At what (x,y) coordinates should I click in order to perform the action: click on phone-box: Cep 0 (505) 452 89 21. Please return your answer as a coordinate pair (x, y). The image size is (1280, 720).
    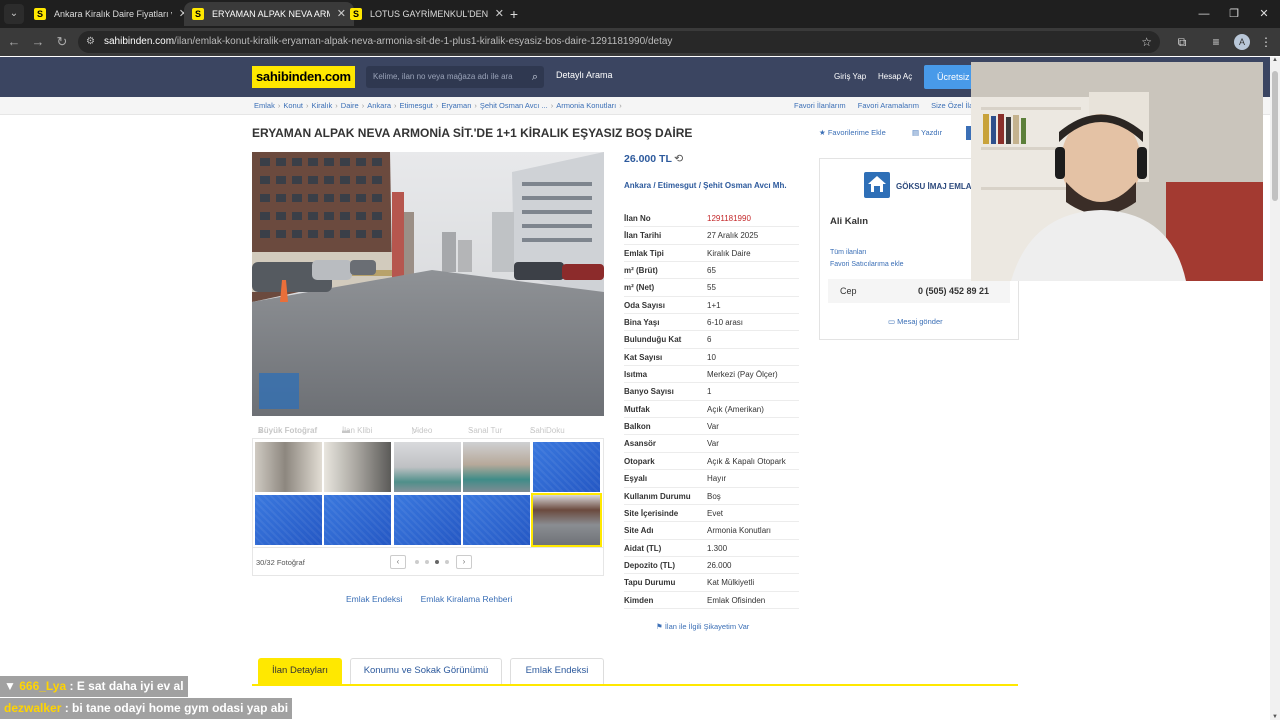
    Looking at the image, I should click on (919, 291).